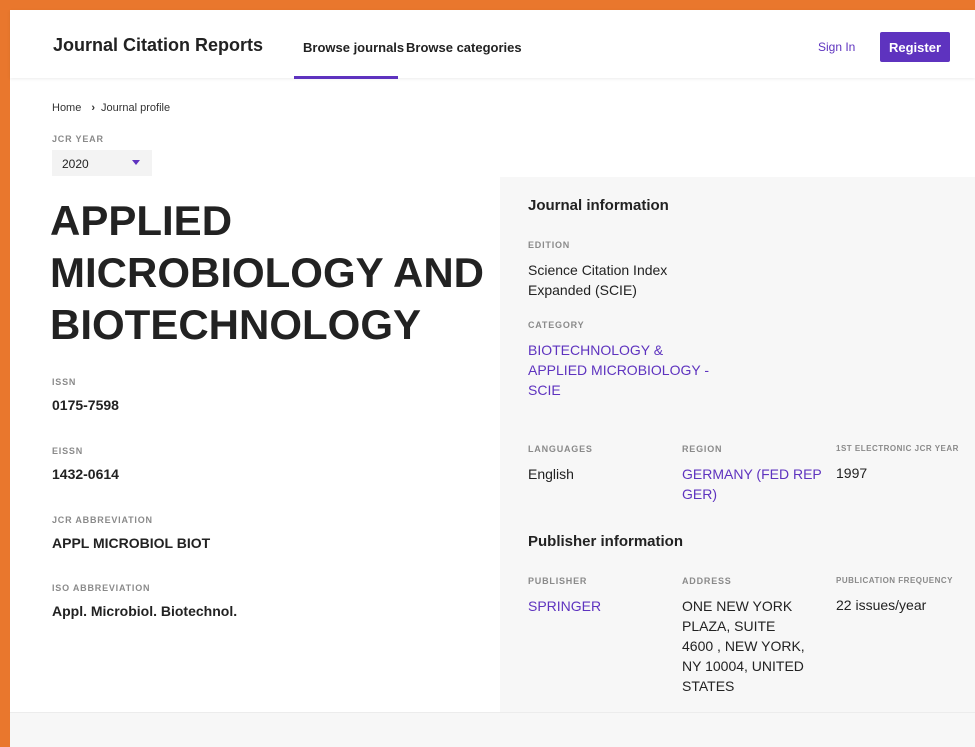  What do you see at coordinates (729, 626) in the screenshot?
I see `address-line: PLAZA, SUITE` at bounding box center [729, 626].